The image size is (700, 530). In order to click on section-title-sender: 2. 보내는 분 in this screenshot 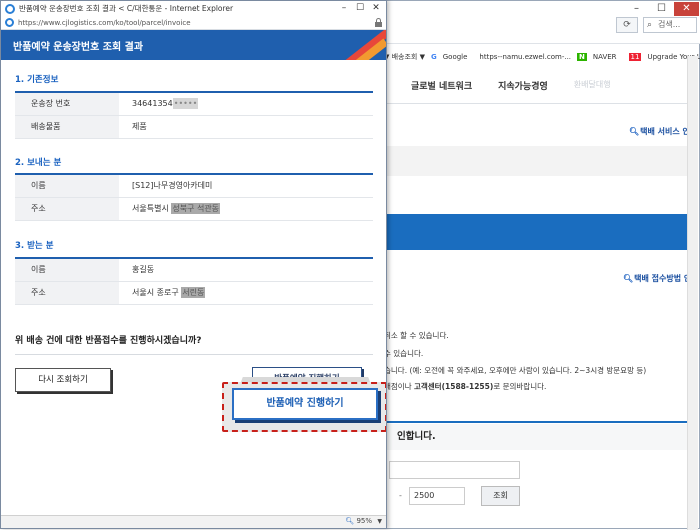, I will do `click(38, 163)`.